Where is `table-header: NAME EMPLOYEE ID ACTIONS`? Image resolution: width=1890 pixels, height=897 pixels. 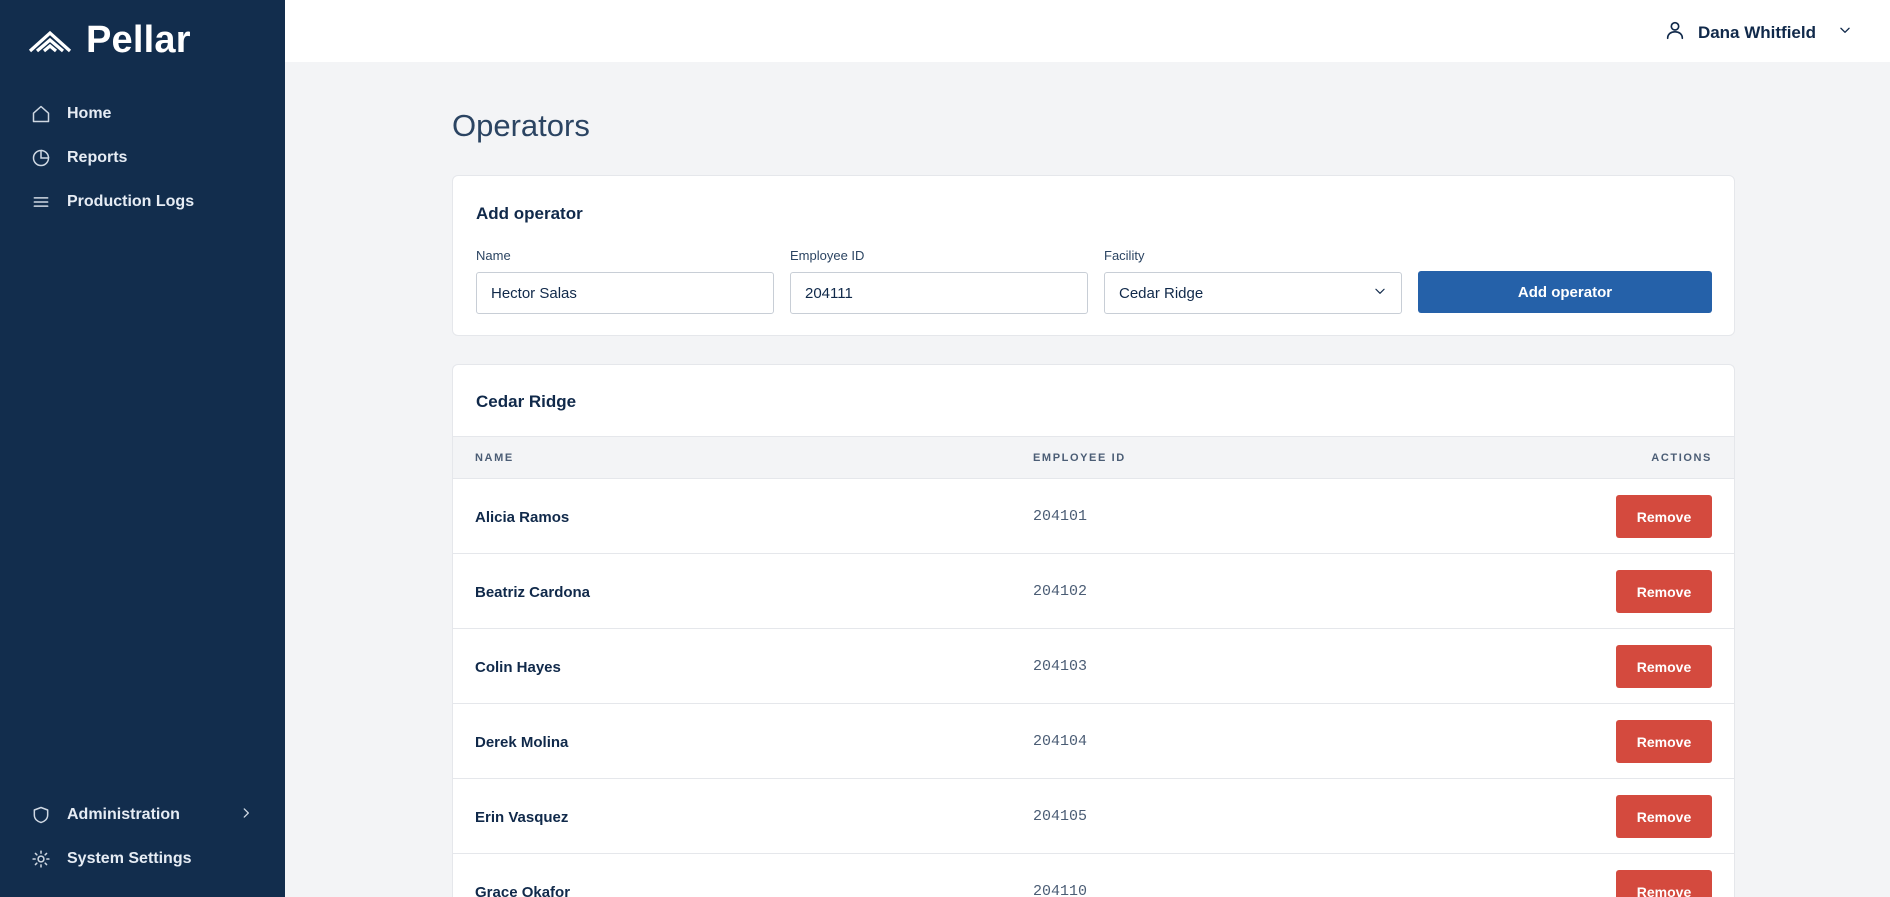 table-header: NAME EMPLOYEE ID ACTIONS is located at coordinates (1093, 457).